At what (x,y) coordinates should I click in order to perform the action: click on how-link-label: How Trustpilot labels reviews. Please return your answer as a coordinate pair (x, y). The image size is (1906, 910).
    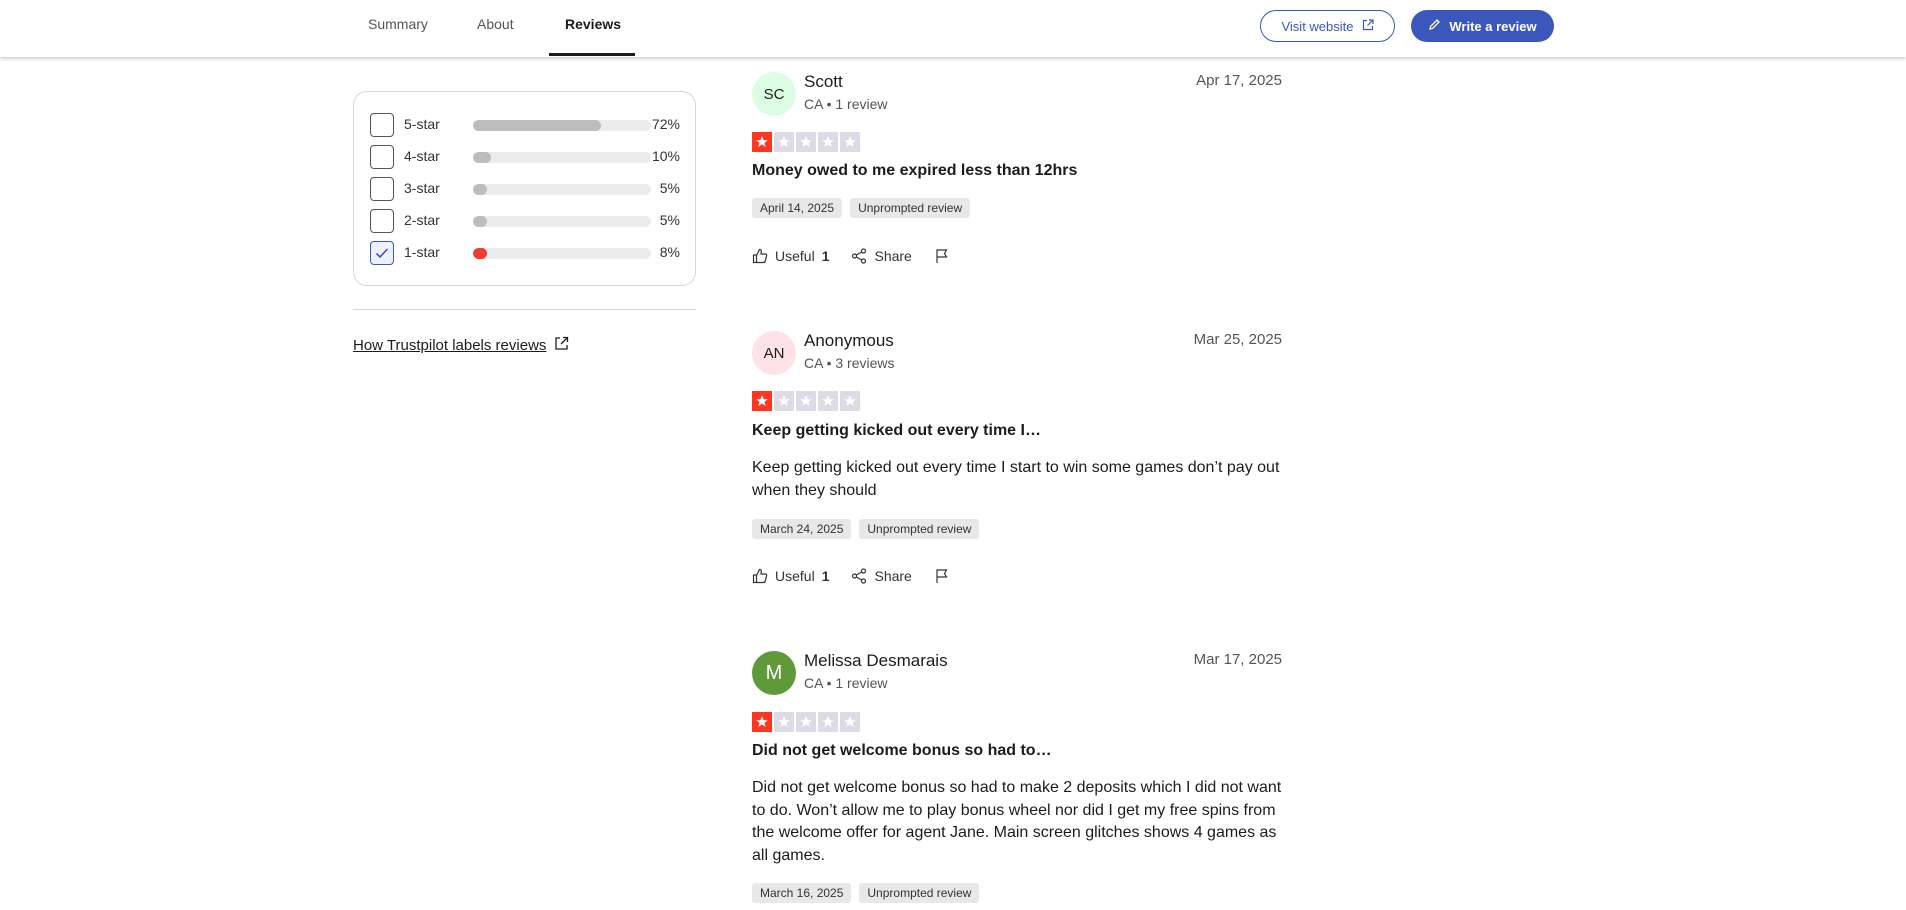
    Looking at the image, I should click on (450, 345).